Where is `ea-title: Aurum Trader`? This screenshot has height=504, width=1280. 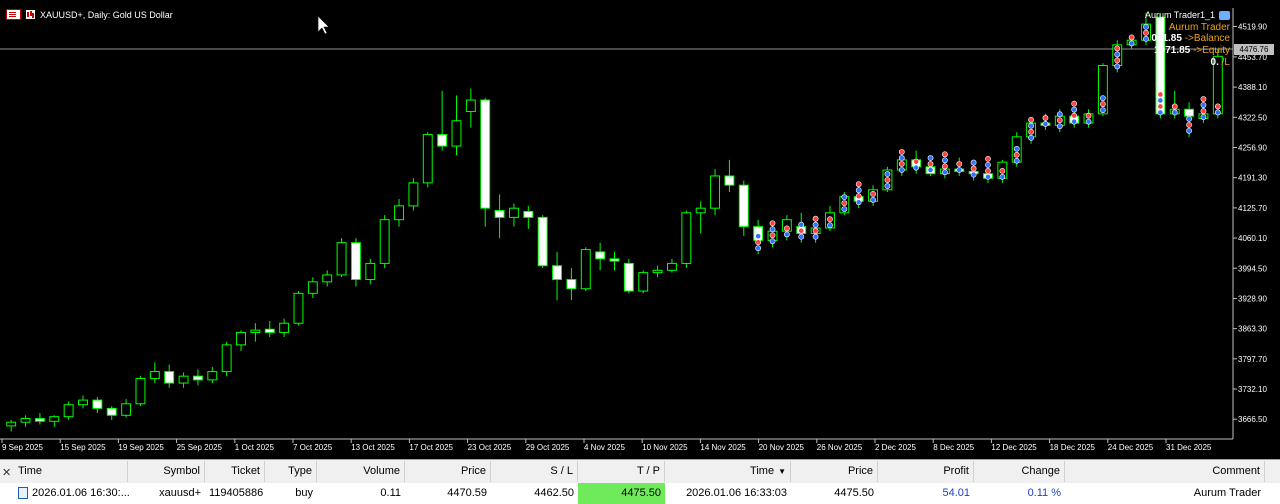 ea-title: Aurum Trader is located at coordinates (1199, 27).